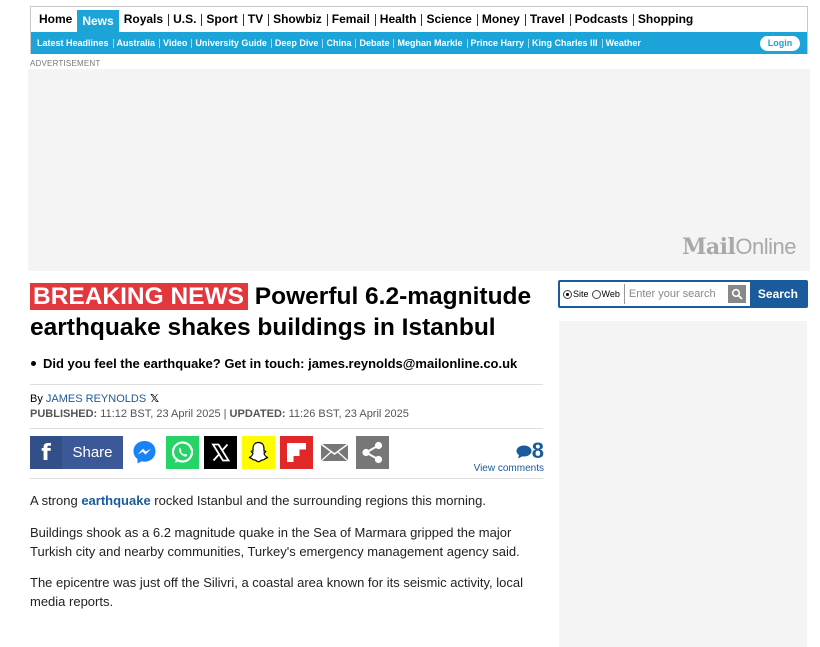 The width and height of the screenshot is (820, 647). I want to click on login-button: Login, so click(780, 43).